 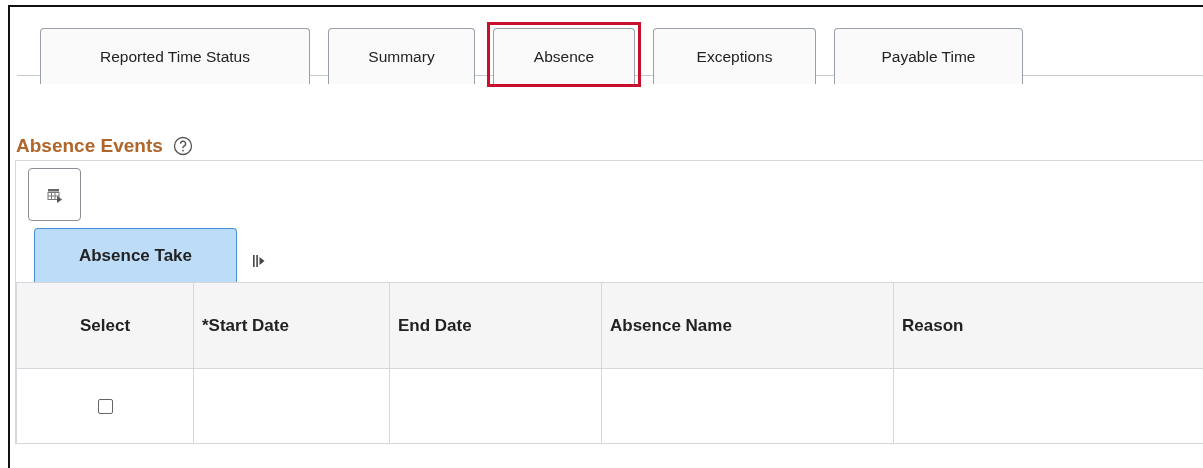 What do you see at coordinates (182, 146) in the screenshot?
I see `help-icon` at bounding box center [182, 146].